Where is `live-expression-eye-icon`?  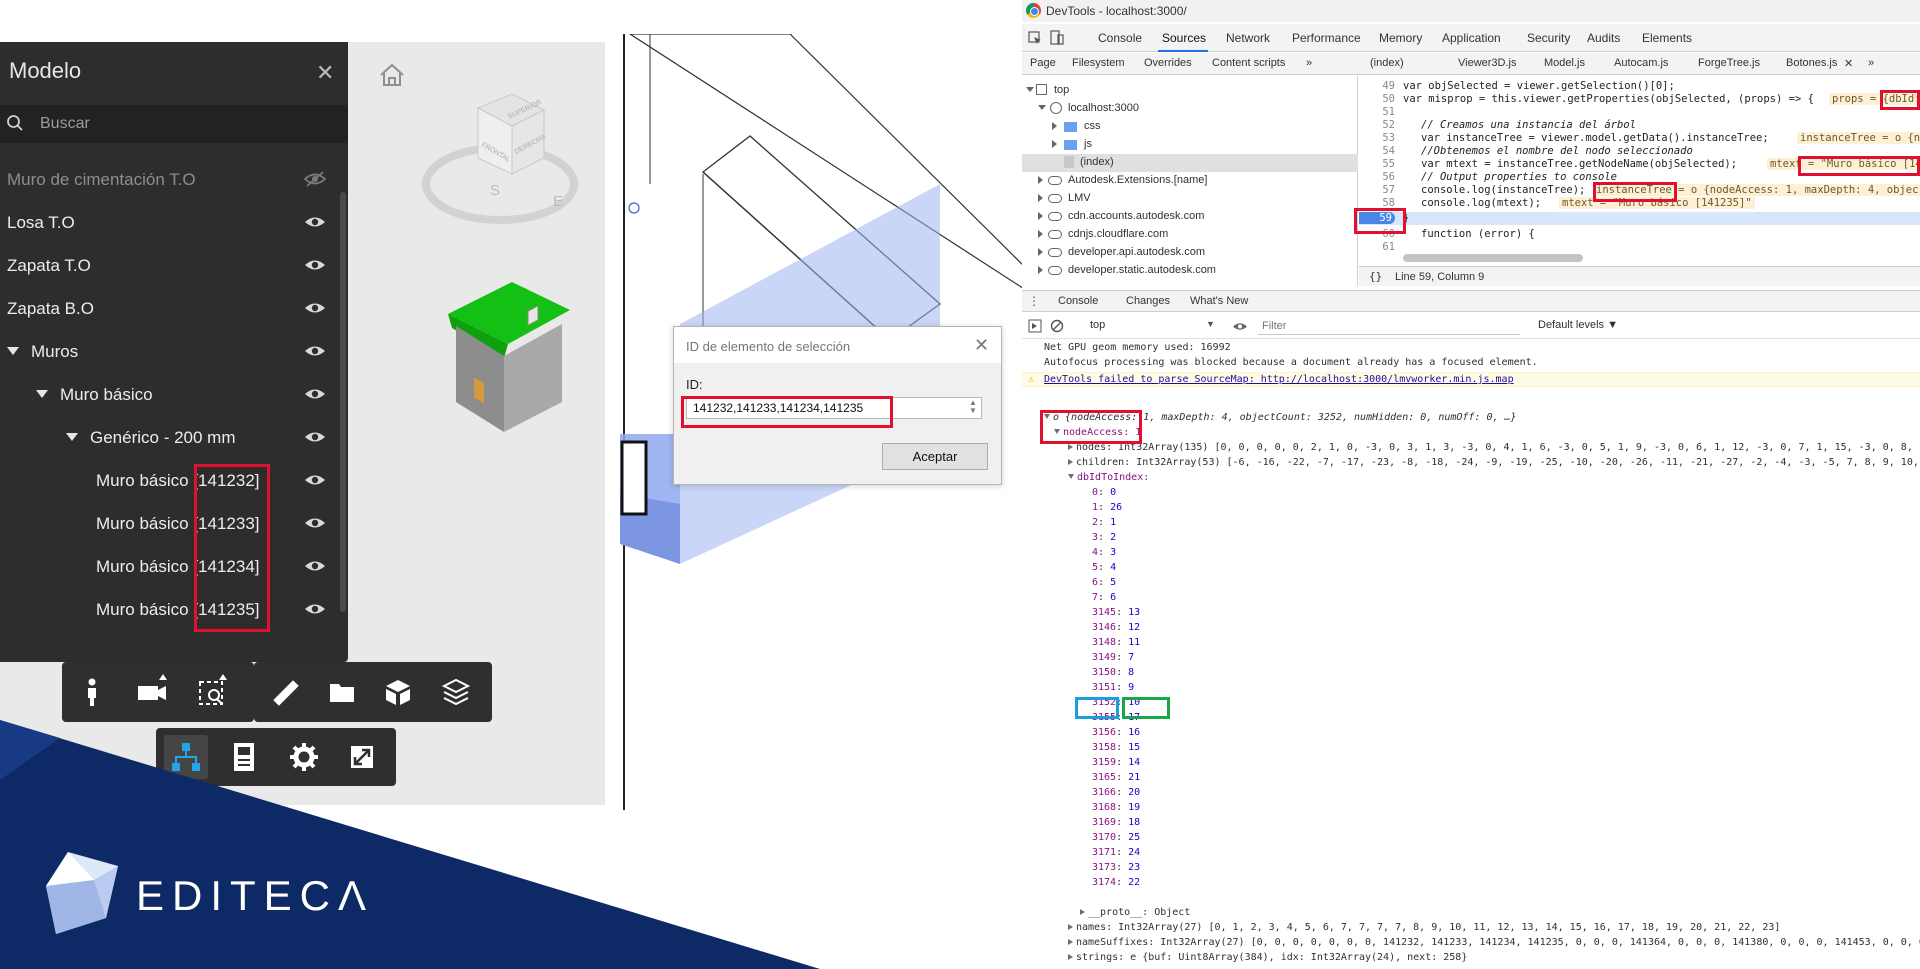
live-expression-eye-icon is located at coordinates (1240, 326).